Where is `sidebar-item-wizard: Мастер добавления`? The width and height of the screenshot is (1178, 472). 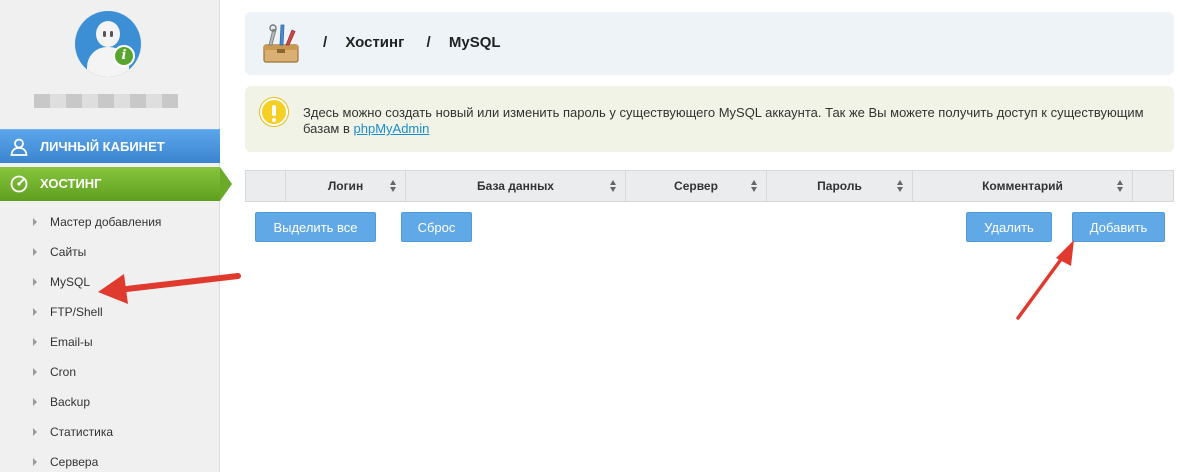
sidebar-item-wizard: Мастер добавления is located at coordinates (110, 222).